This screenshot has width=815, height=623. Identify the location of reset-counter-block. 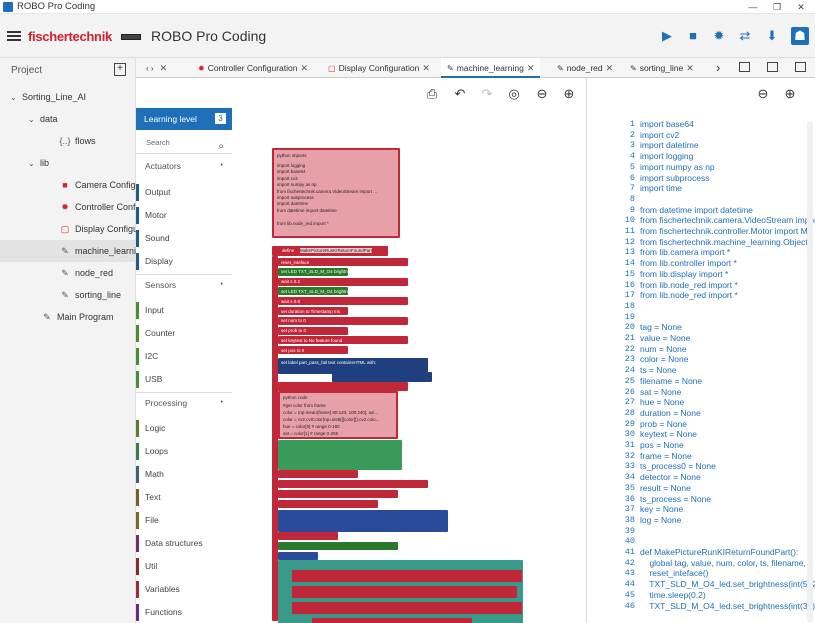
(340, 455).